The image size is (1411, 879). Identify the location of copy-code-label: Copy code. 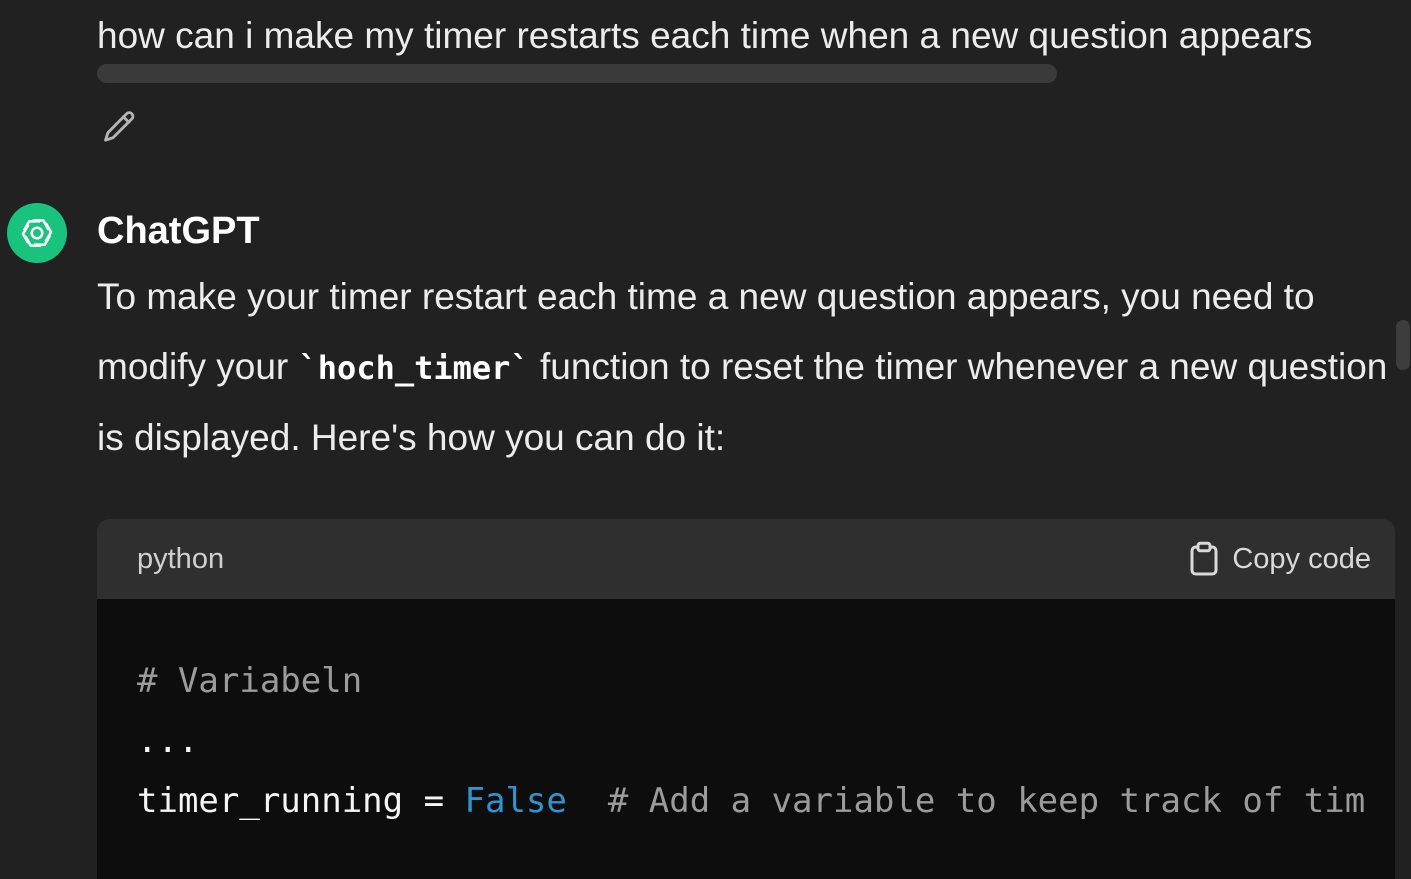
(1301, 558).